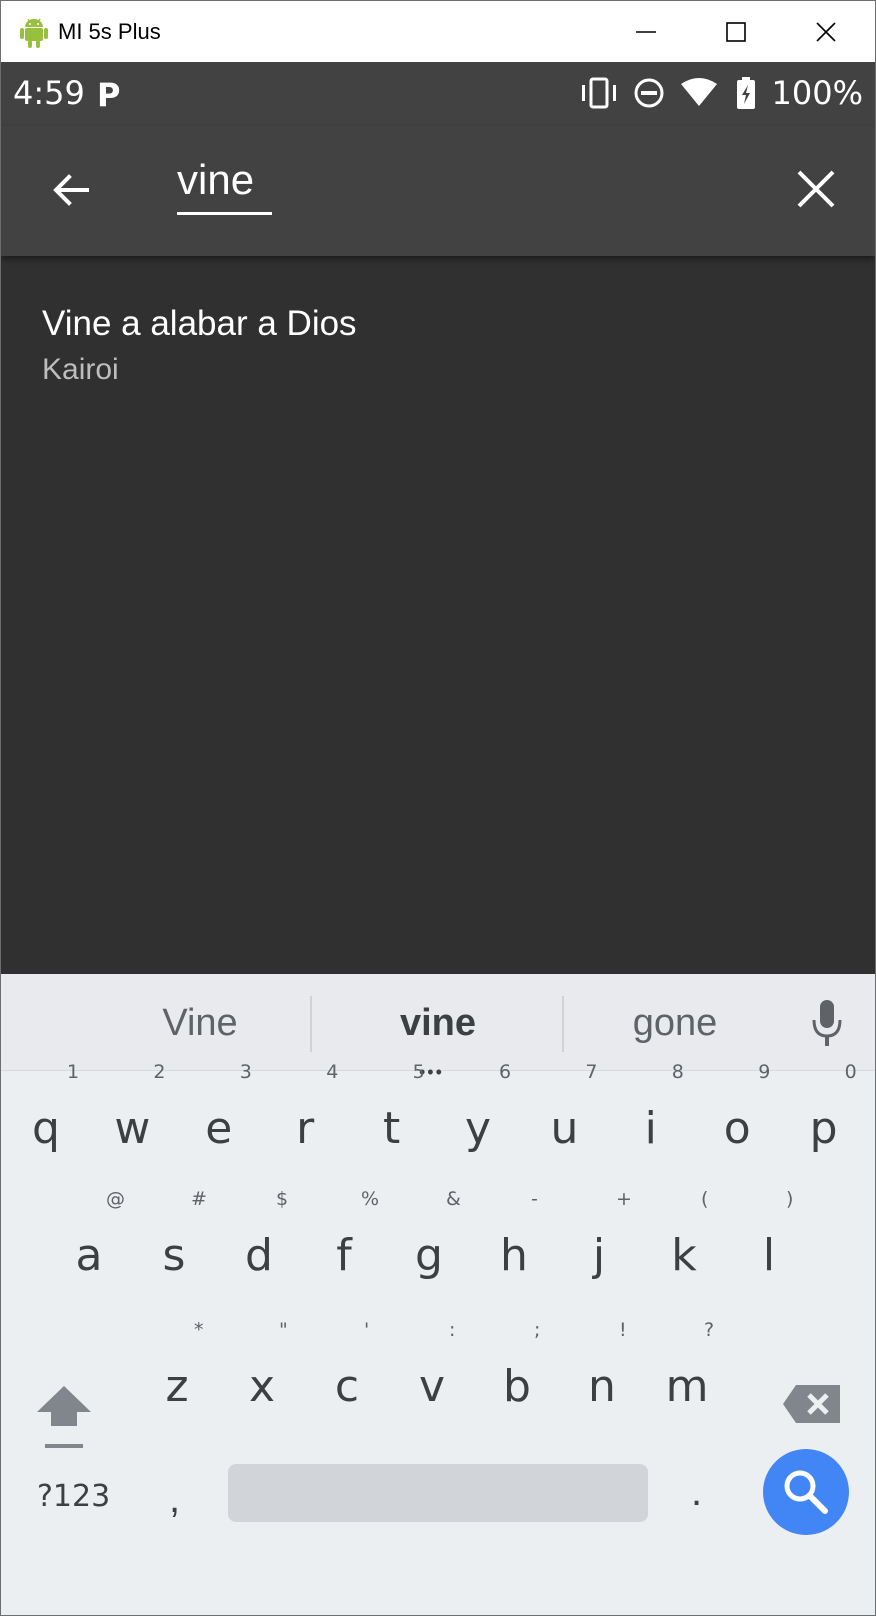  I want to click on window-titlebar: MI 5s Plus, so click(438, 31).